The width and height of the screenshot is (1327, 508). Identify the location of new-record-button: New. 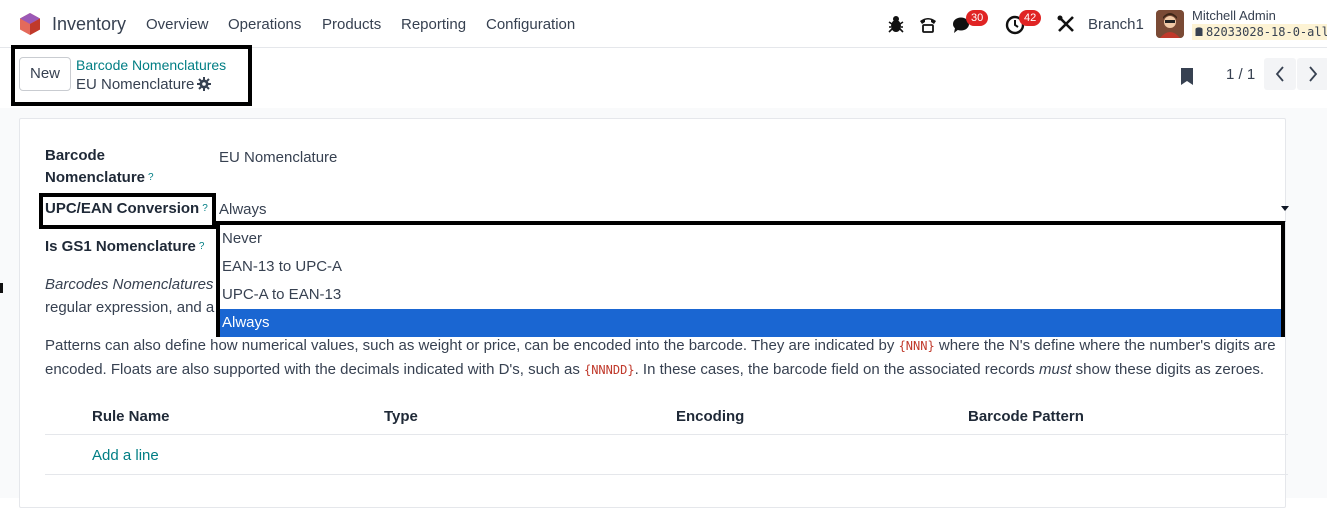
(45, 74).